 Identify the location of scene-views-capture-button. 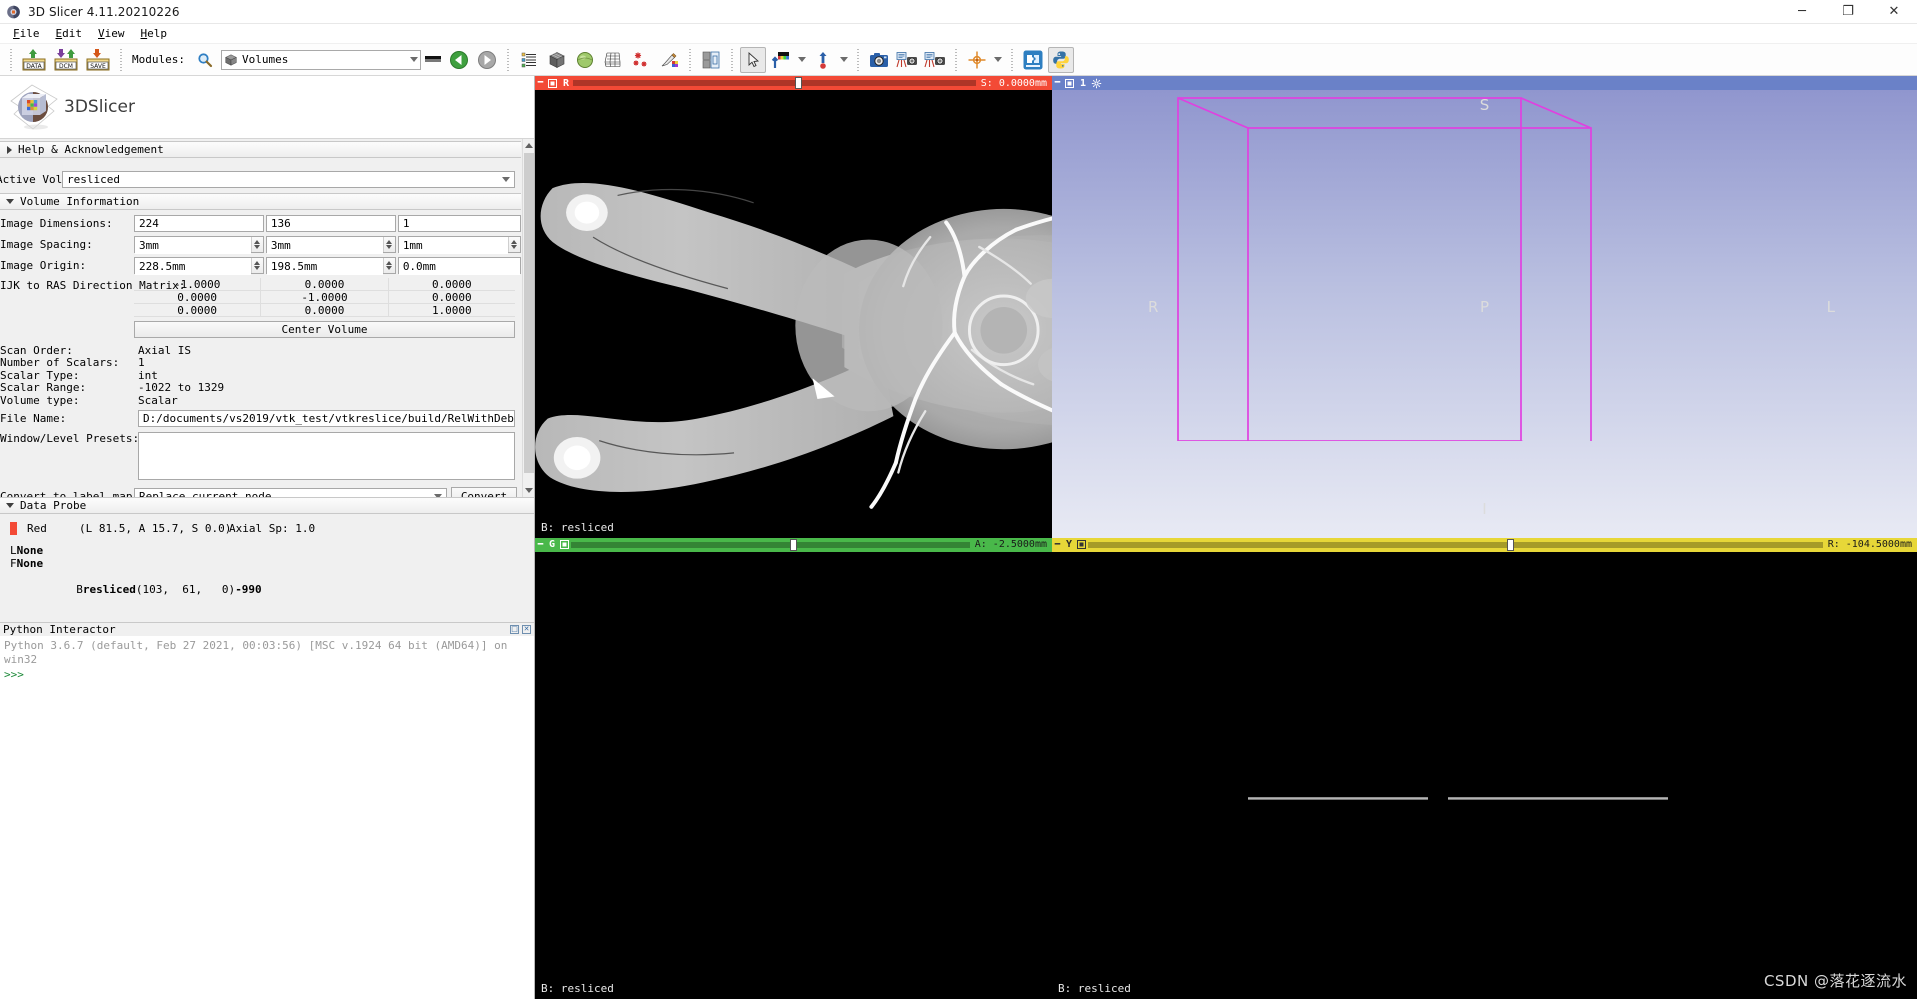
(907, 60).